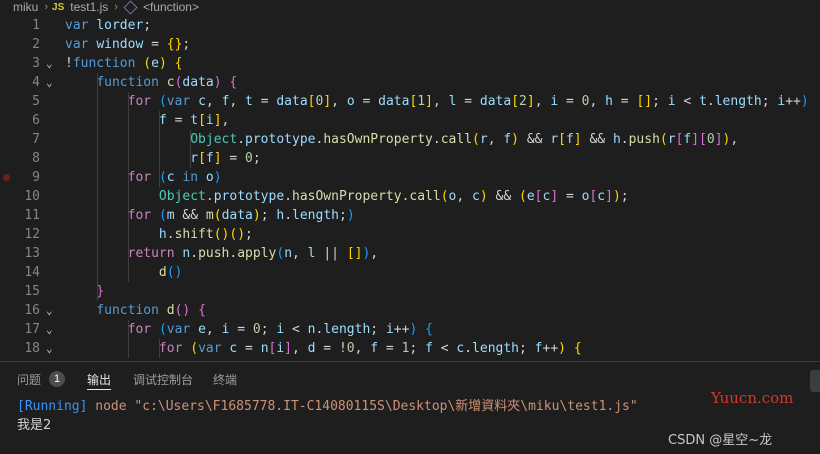 This screenshot has width=820, height=454. What do you see at coordinates (84, 291) in the screenshot?
I see `code-text: }` at bounding box center [84, 291].